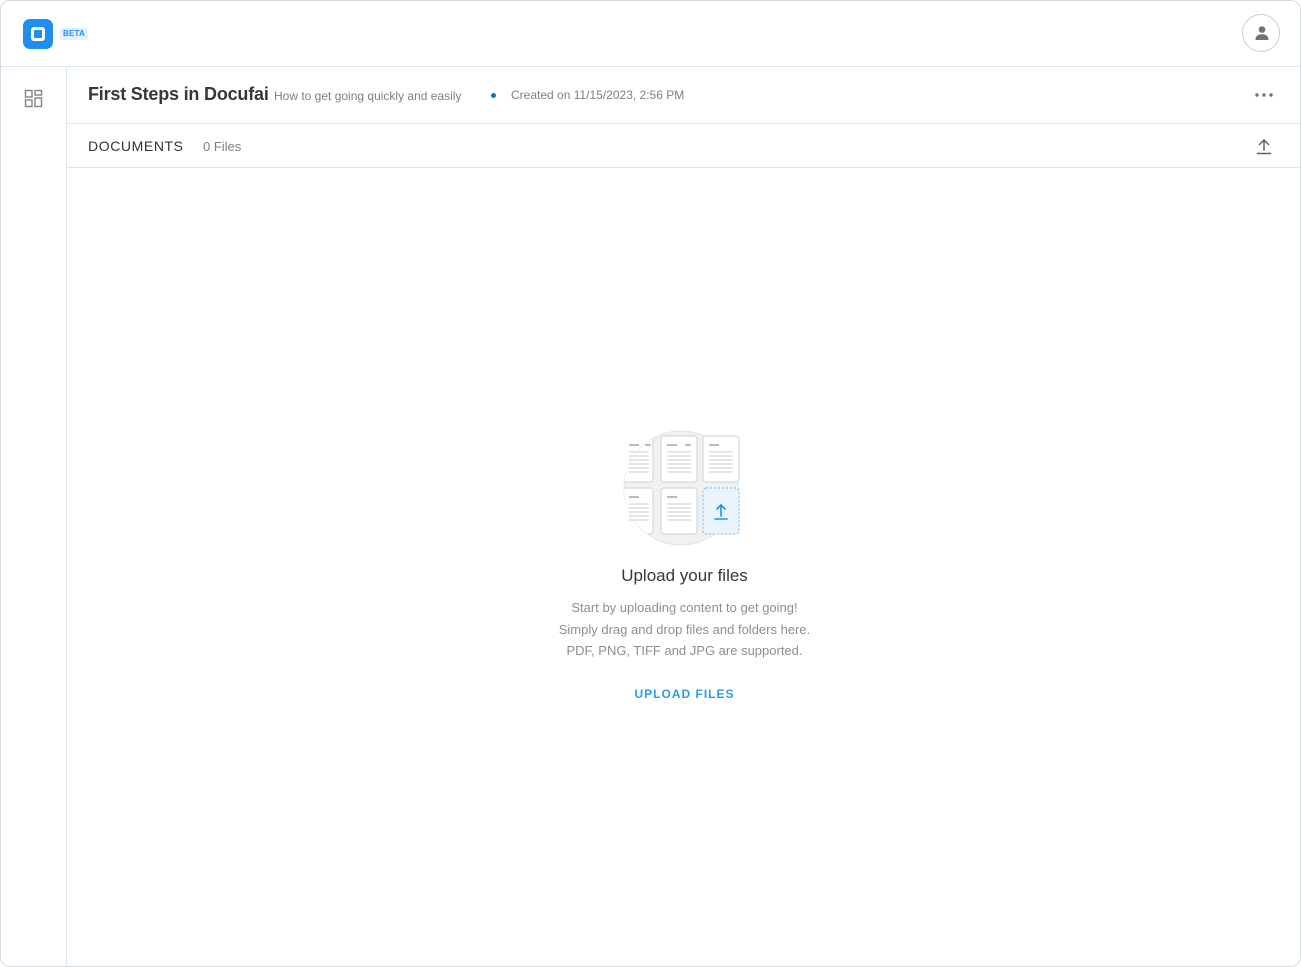  I want to click on top-bar: BETA, so click(650, 34).